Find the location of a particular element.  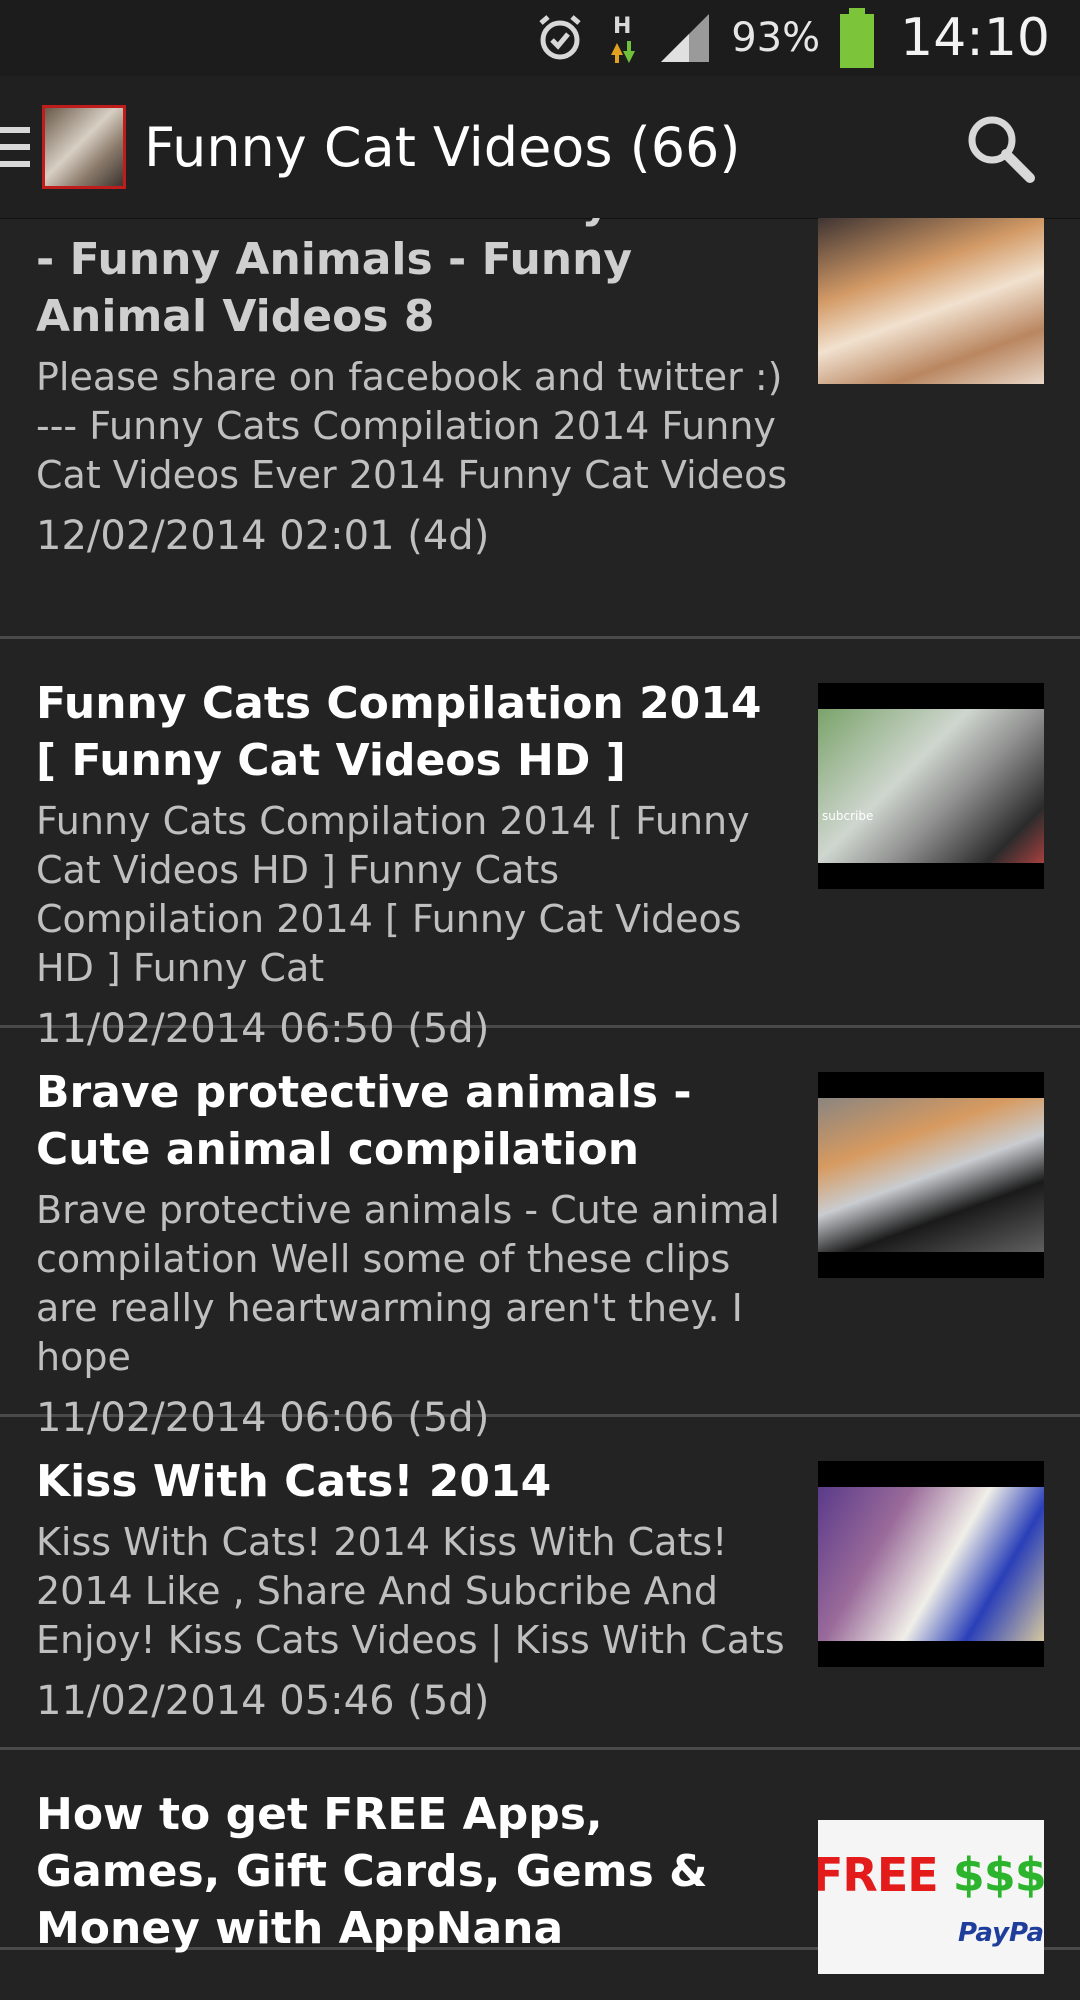

clock: 14:10 is located at coordinates (975, 38).